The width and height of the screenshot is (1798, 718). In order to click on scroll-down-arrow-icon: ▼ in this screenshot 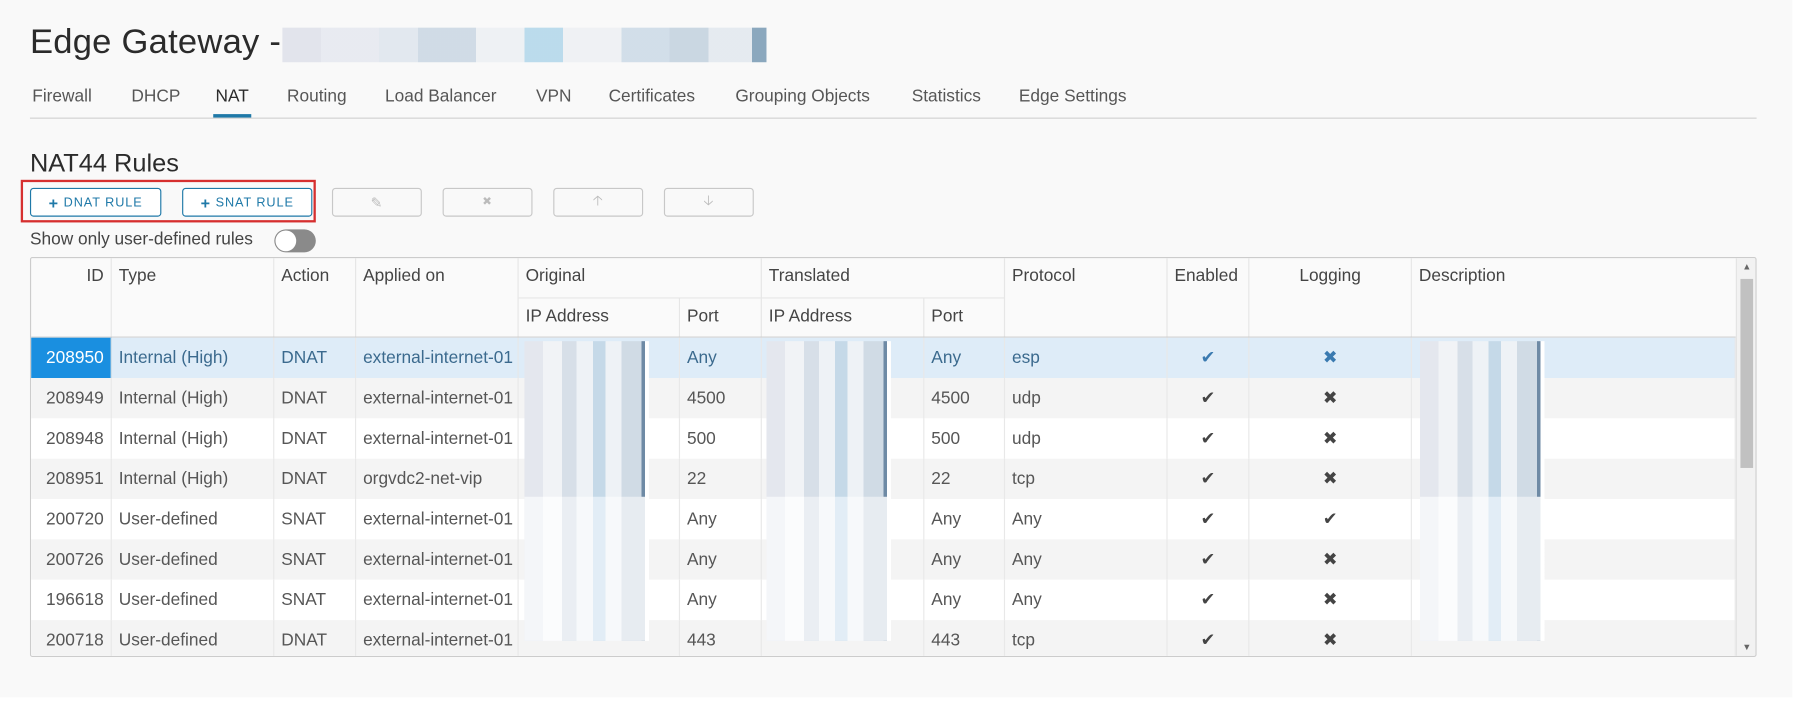, I will do `click(1746, 647)`.